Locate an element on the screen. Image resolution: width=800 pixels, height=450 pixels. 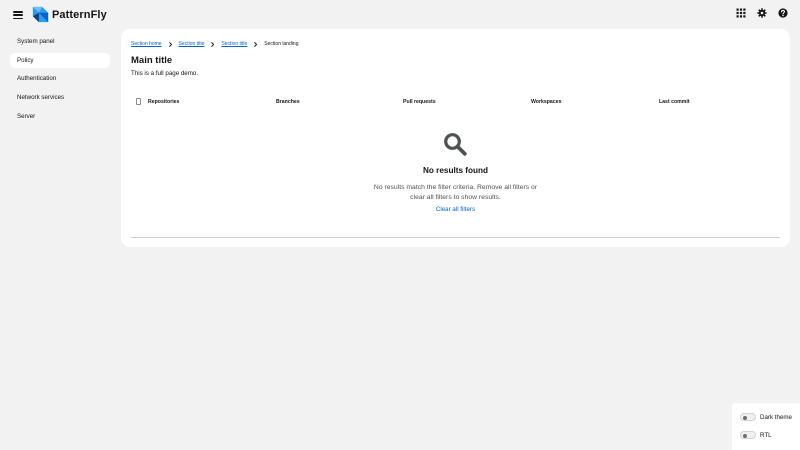
gear-icon is located at coordinates (762, 13).